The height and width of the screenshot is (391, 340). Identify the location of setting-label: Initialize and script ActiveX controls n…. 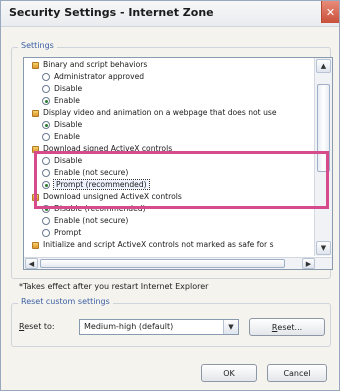
(158, 244).